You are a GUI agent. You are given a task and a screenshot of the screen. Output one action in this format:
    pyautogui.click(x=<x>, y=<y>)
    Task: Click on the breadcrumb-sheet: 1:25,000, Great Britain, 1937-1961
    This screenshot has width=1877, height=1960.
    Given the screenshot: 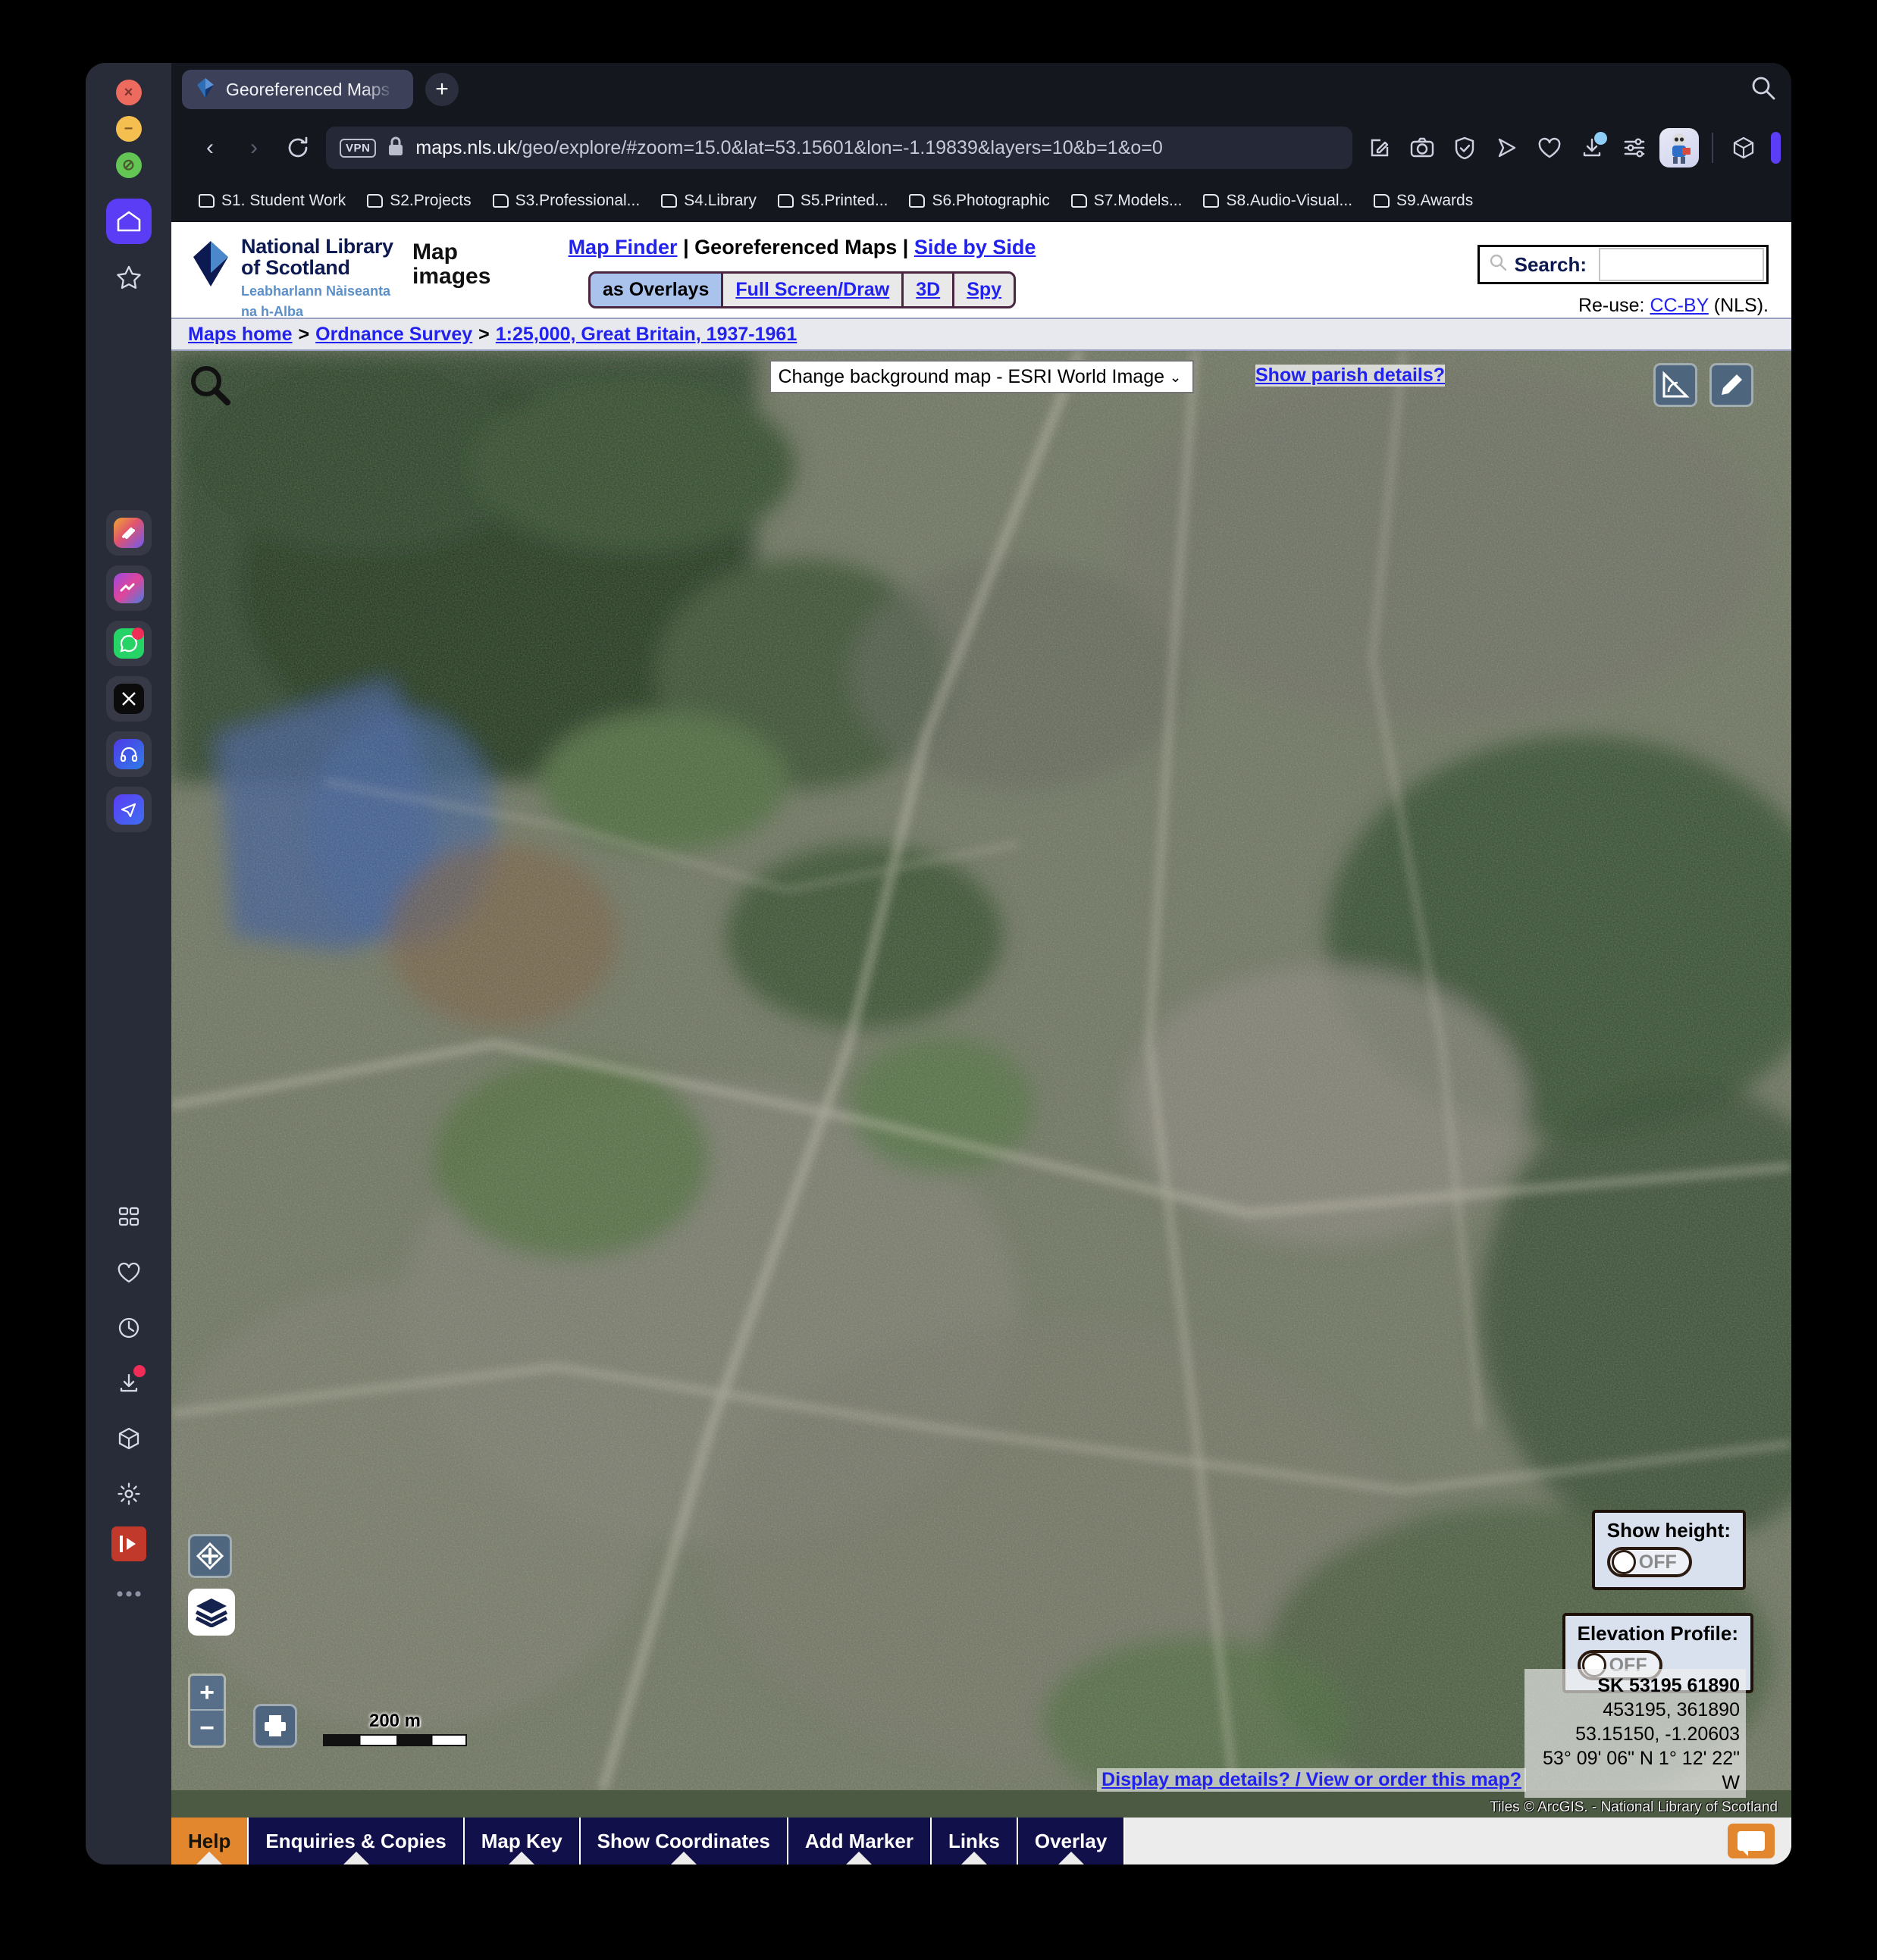 What is the action you would take?
    pyautogui.click(x=646, y=335)
    